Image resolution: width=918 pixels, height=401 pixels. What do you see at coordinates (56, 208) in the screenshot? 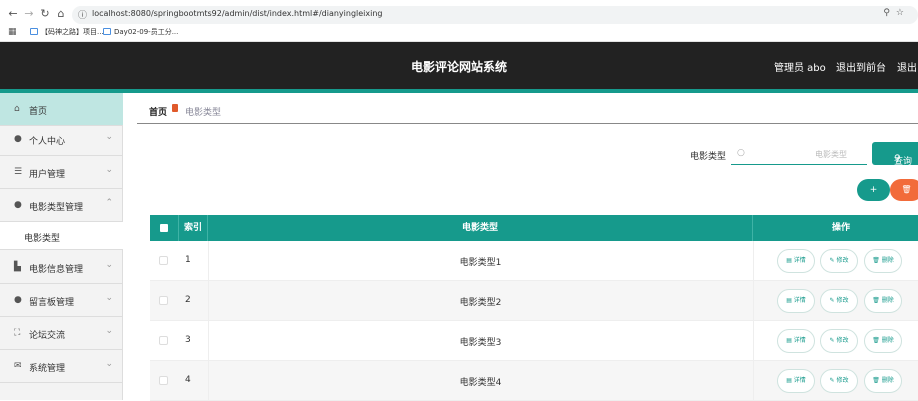
I see `sidebar-item-label: 电影类型管理` at bounding box center [56, 208].